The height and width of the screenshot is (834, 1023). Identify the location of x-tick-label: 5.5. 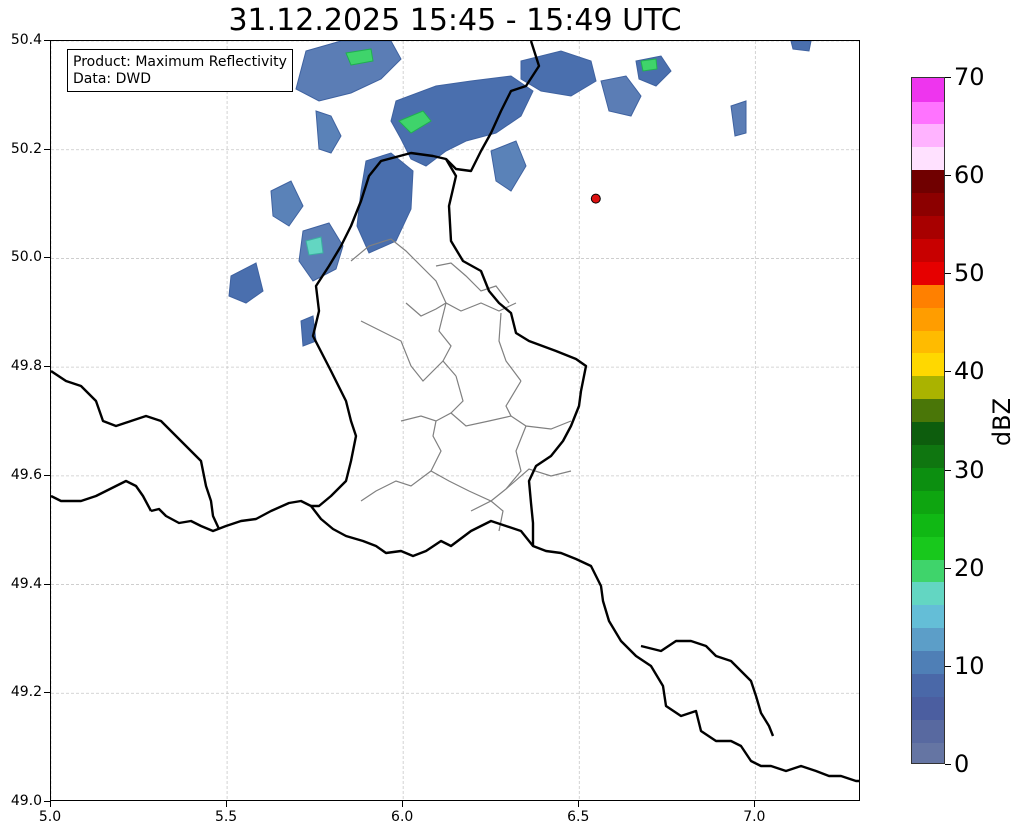
(226, 817).